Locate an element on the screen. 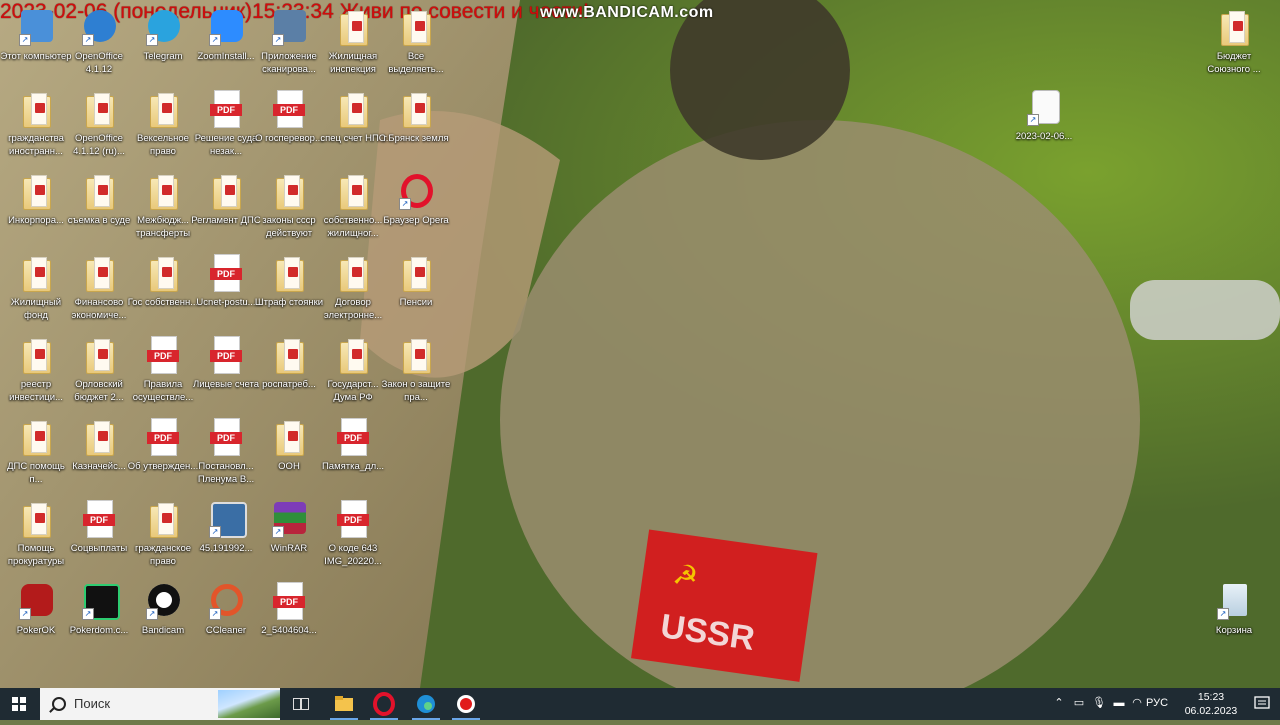 This screenshot has width=1280, height=725. clock-time: 15:23 is located at coordinates (1211, 697).